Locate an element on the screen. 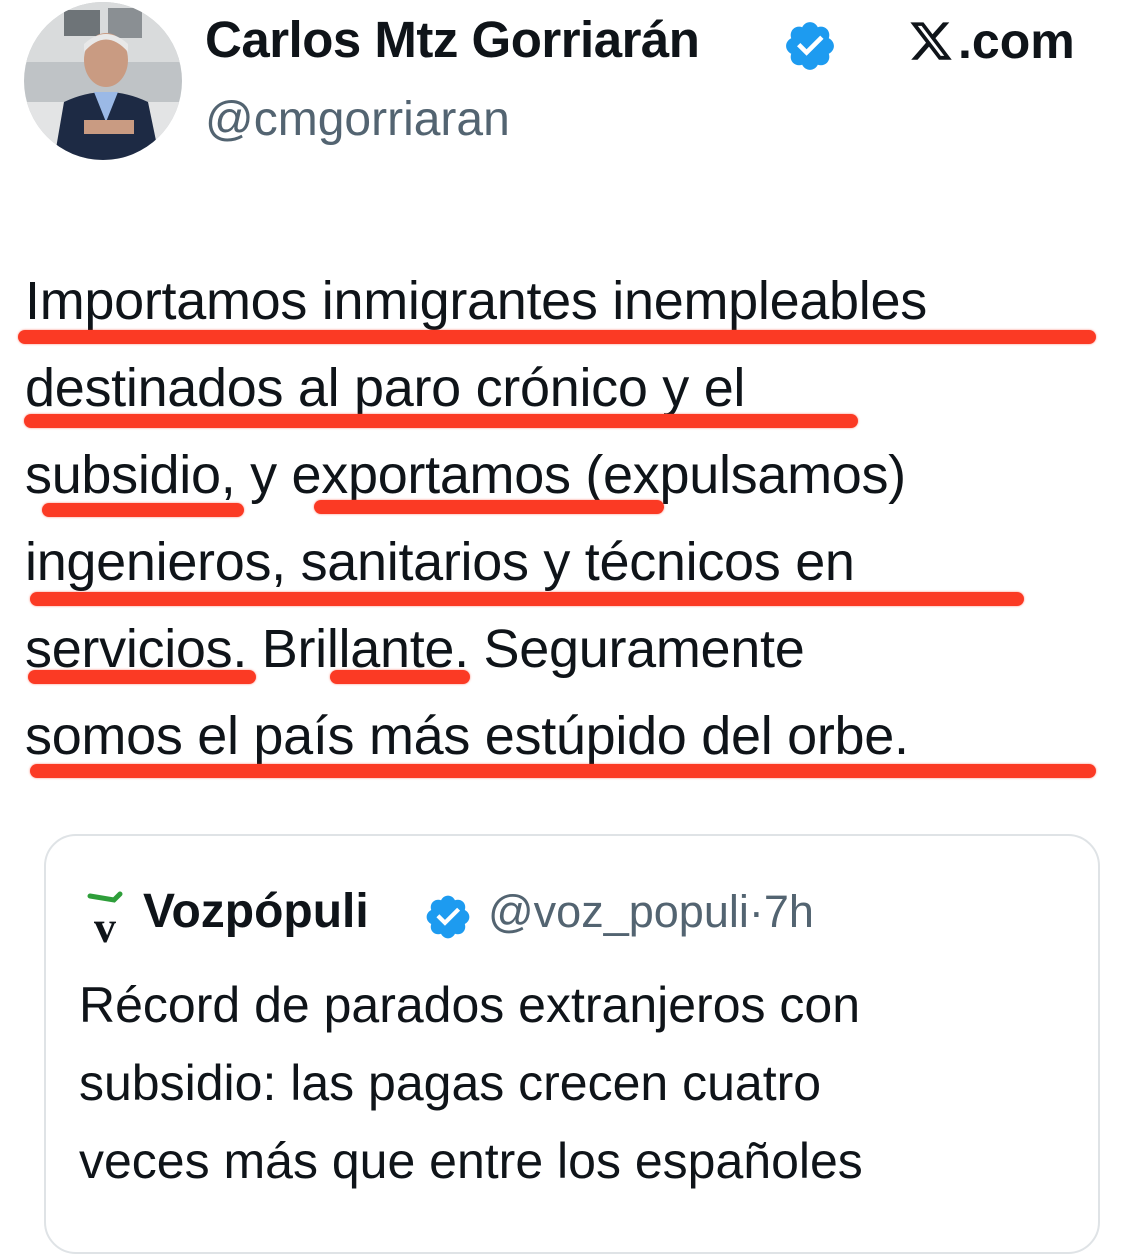  vozpopuli-logo-icon: v is located at coordinates (105, 918).